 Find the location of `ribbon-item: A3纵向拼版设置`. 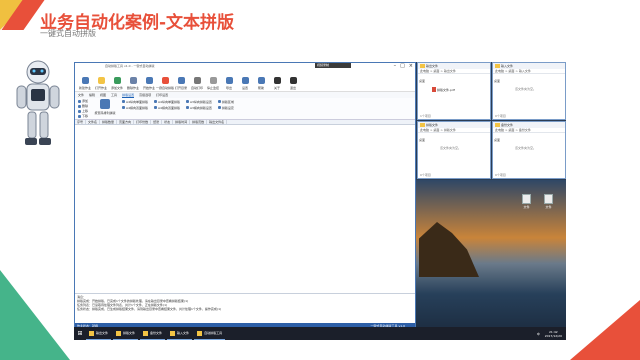

ribbon-item: A3纵向拼版设置 is located at coordinates (198, 101).